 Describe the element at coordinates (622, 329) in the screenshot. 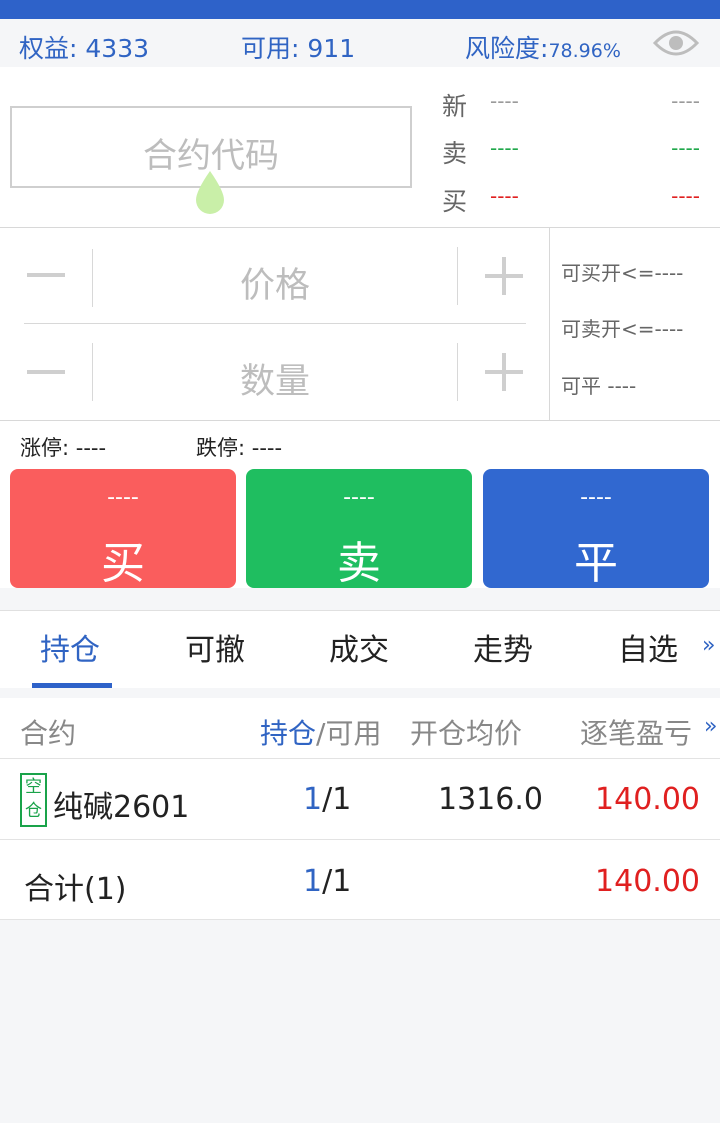

I see `can-sell-open: 可卖开<=----` at that location.